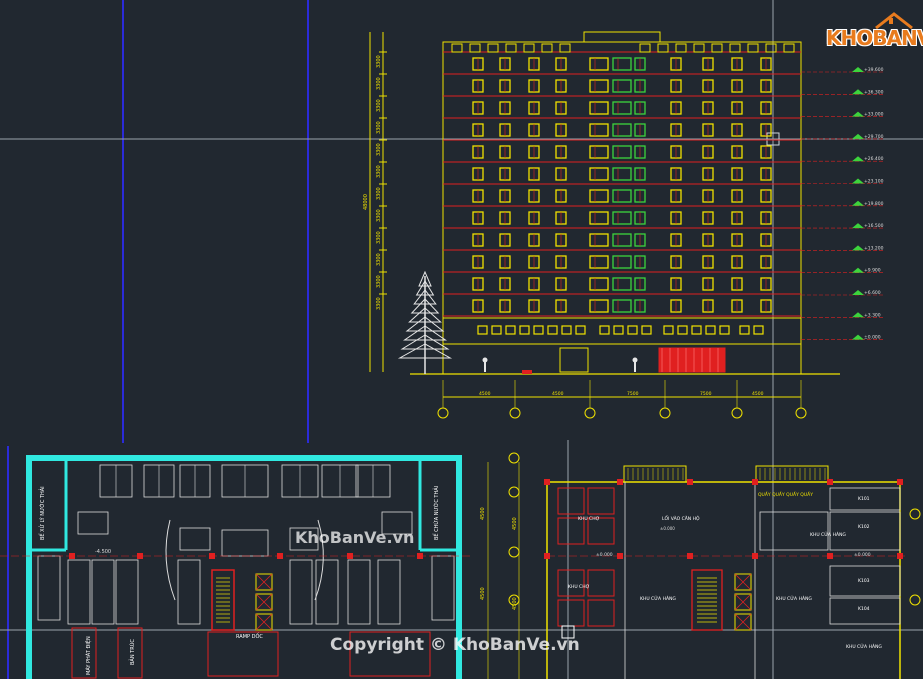 The image size is (923, 679). What do you see at coordinates (874, 226) in the screenshot?
I see `level-label: +16.500` at bounding box center [874, 226].